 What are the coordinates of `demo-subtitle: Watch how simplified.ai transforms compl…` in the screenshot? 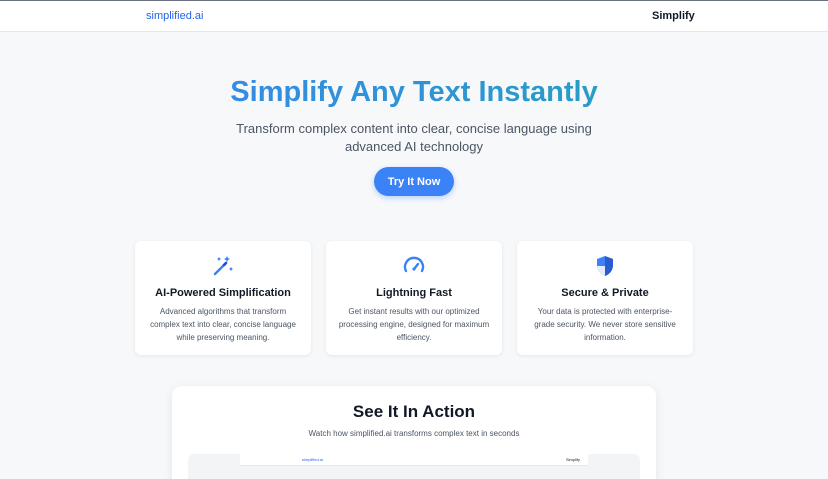 It's located at (414, 433).